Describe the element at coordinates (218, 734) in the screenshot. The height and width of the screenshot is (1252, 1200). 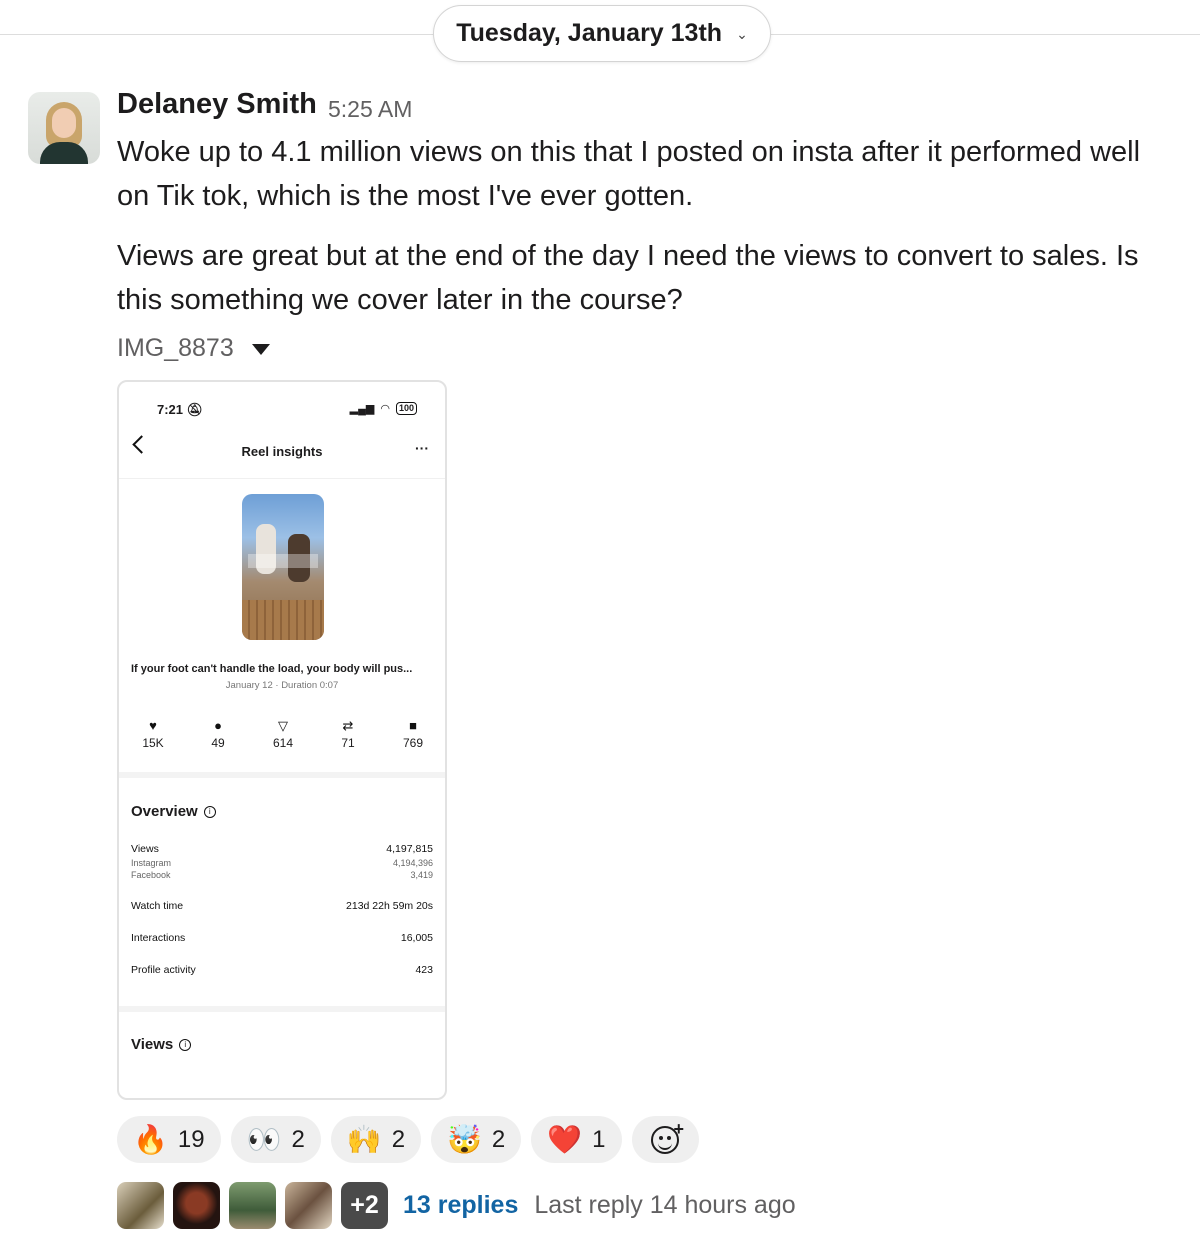
I see `stat-comments: ● 49` at that location.